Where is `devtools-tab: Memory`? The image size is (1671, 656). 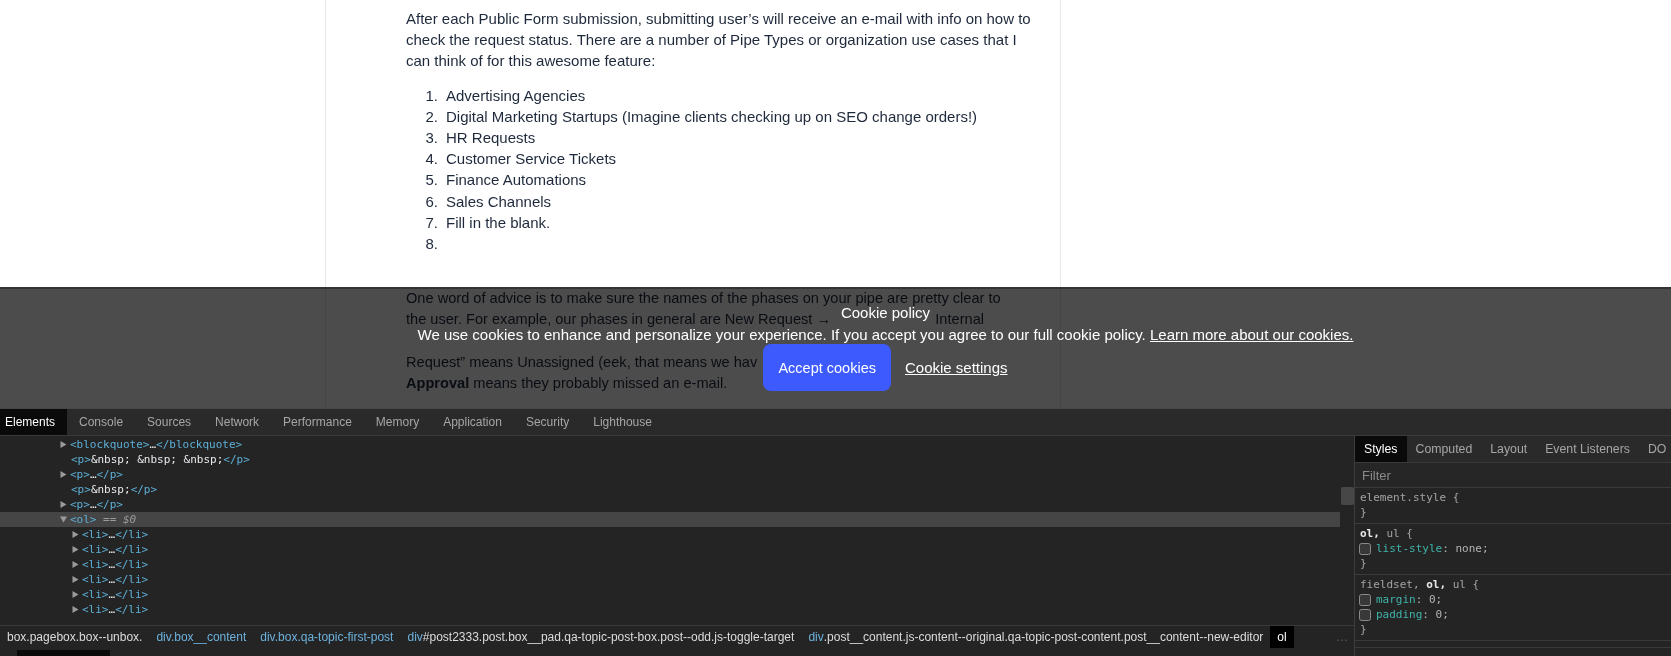
devtools-tab: Memory is located at coordinates (397, 422).